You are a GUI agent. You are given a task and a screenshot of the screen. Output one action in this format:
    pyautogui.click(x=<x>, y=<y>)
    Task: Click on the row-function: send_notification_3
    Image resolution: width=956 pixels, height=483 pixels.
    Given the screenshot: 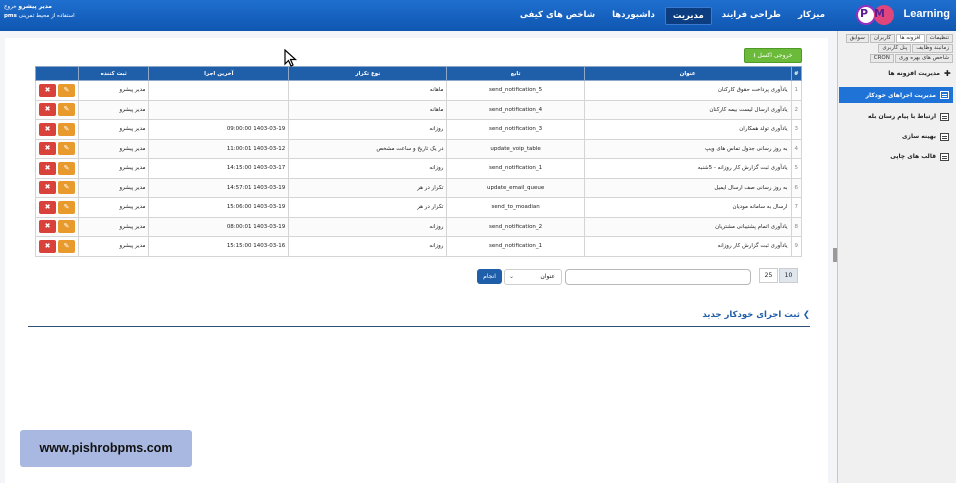 What is the action you would take?
    pyautogui.click(x=515, y=129)
    